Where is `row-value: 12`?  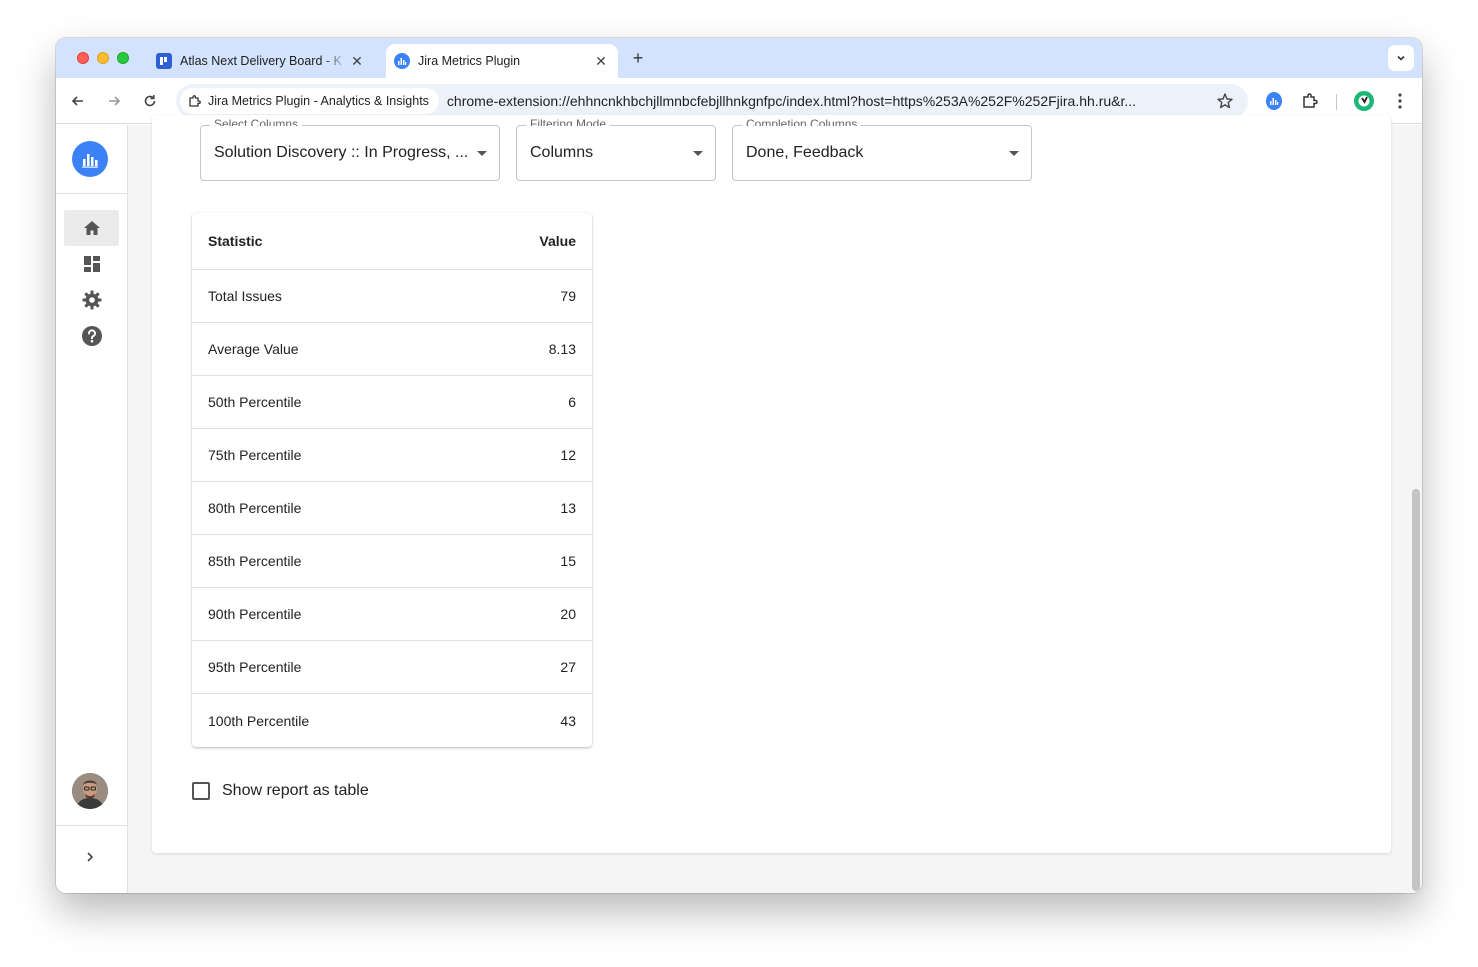 row-value: 12 is located at coordinates (568, 455).